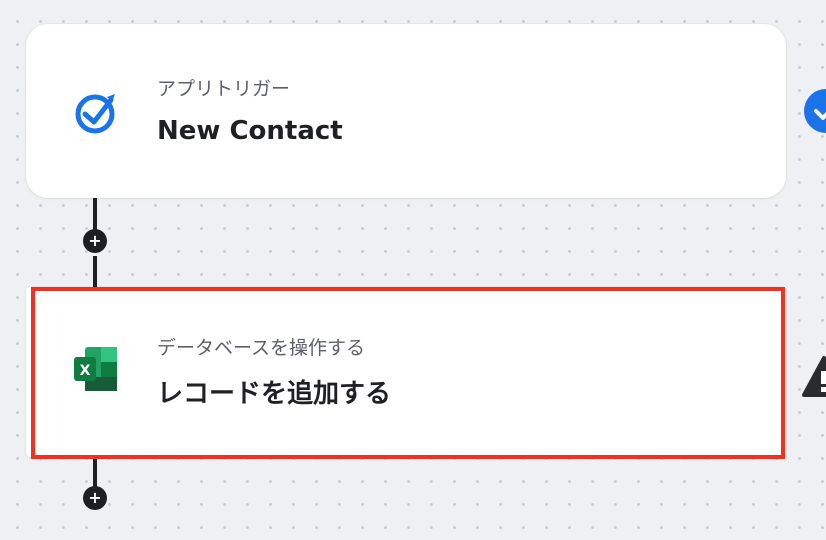 Image resolution: width=826 pixels, height=540 pixels. Describe the element at coordinates (261, 348) in the screenshot. I see `step-type-label: データベースを操作する` at that location.